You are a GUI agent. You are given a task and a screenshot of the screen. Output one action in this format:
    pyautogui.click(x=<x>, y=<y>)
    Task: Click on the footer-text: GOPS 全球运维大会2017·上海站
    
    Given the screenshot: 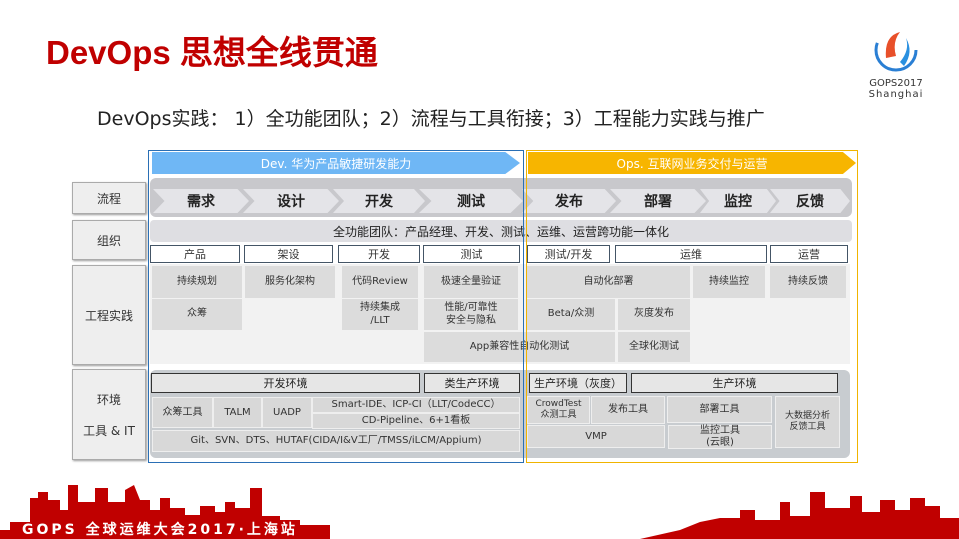 What is the action you would take?
    pyautogui.click(x=160, y=530)
    